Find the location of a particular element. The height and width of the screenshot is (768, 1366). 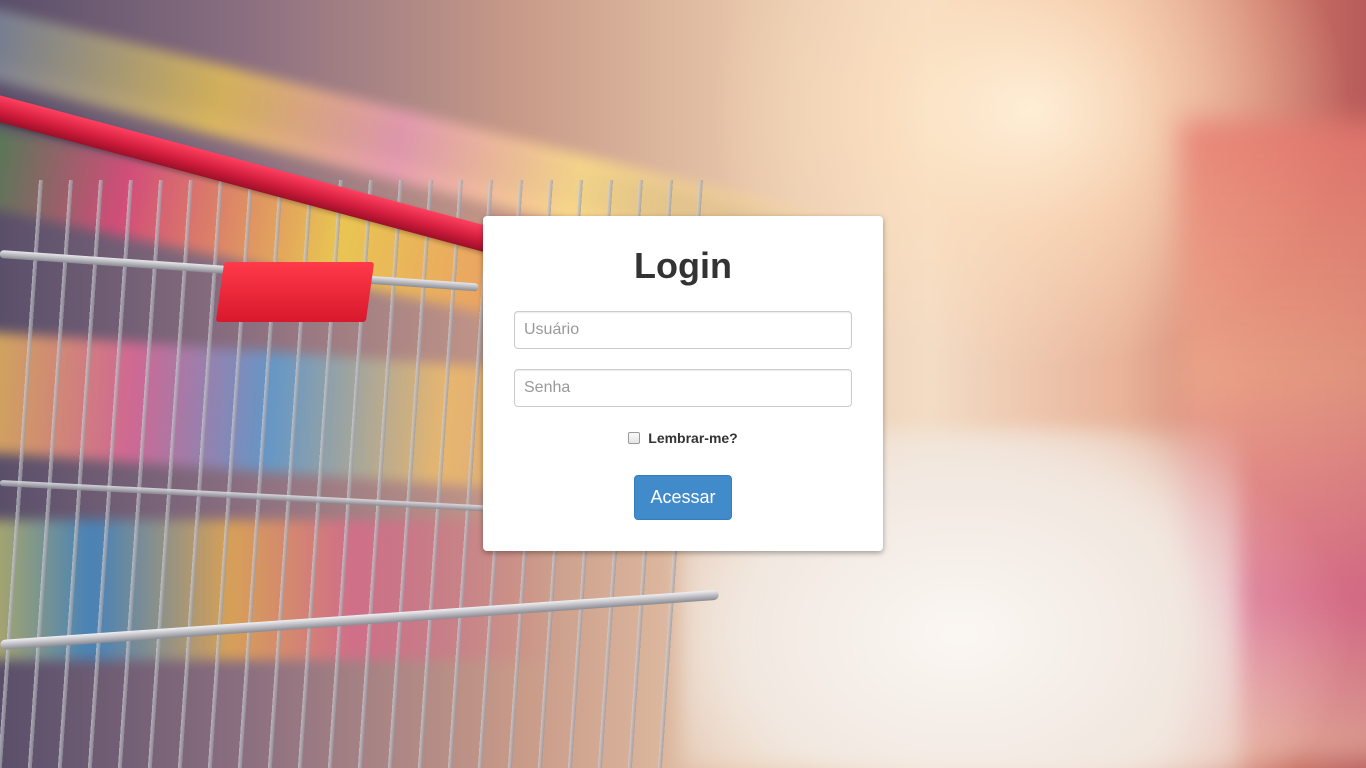

remember-me-row: Lembrar-me? is located at coordinates (683, 438).